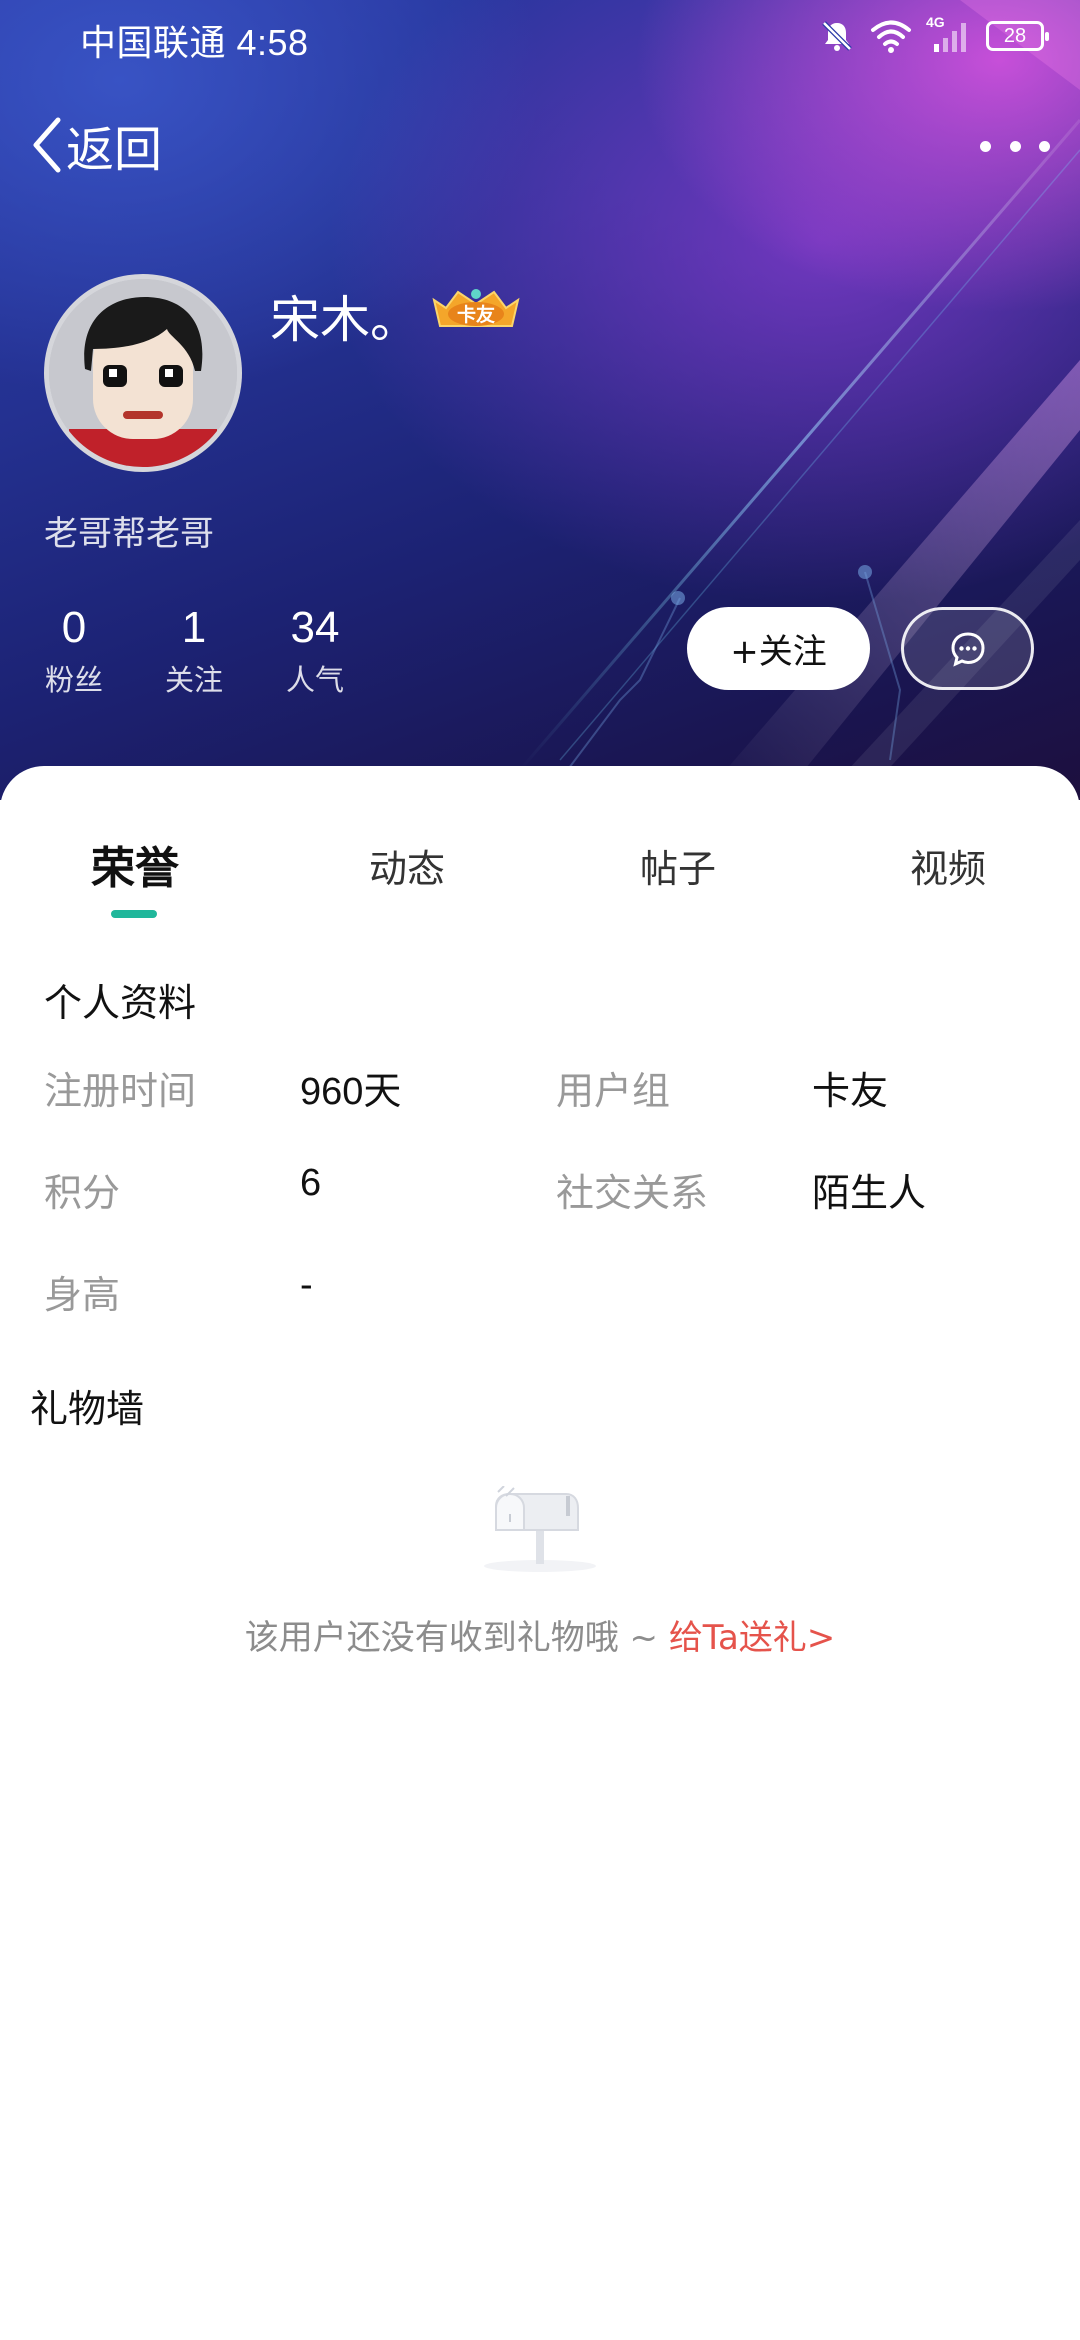  Describe the element at coordinates (82, 1193) in the screenshot. I see `field-label-points: 积分` at that location.